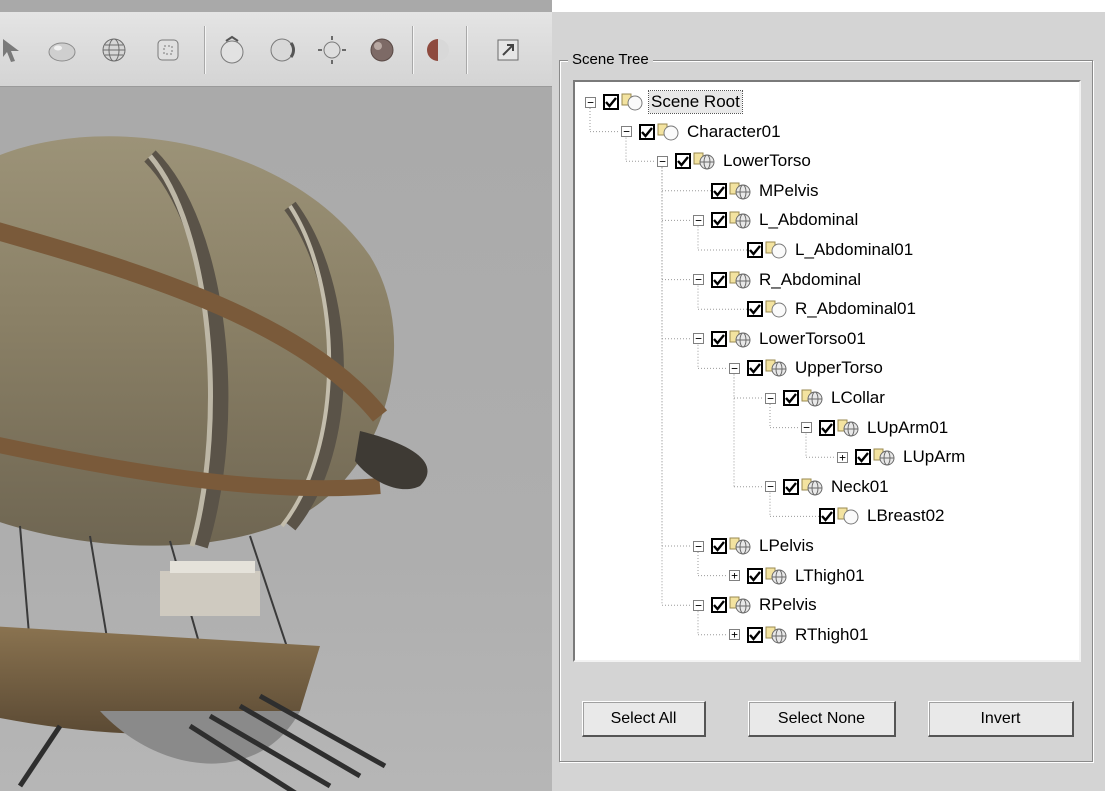 This screenshot has width=1105, height=791. Describe the element at coordinates (114, 50) in the screenshot. I see `globe-icon` at that location.